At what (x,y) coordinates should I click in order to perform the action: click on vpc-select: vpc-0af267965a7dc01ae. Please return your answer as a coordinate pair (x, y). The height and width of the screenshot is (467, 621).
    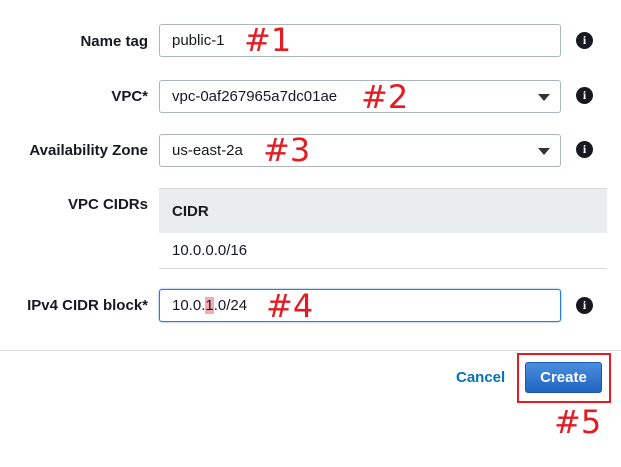
    Looking at the image, I should click on (360, 96).